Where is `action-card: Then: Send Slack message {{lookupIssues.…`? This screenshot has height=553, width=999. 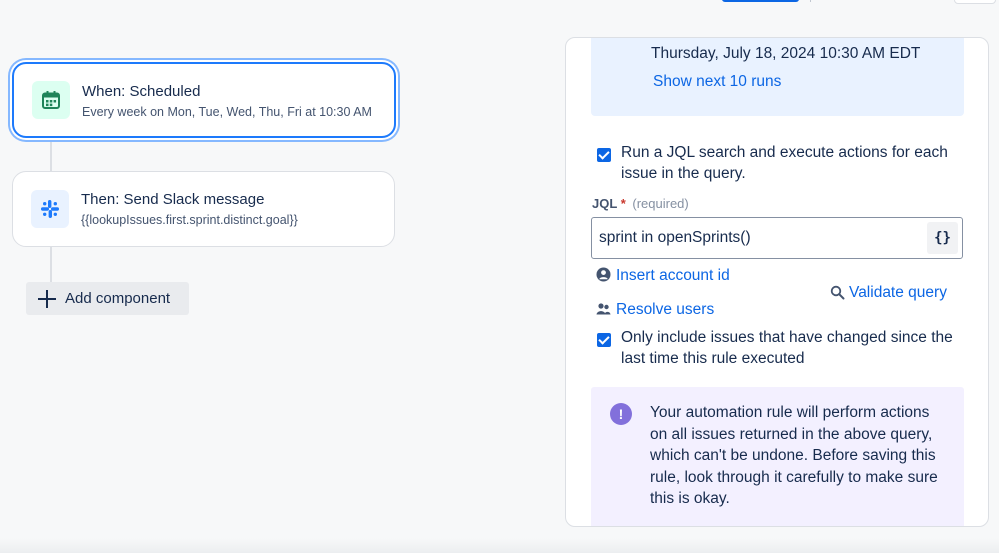
action-card: Then: Send Slack message {{lookupIssues.… is located at coordinates (203, 209).